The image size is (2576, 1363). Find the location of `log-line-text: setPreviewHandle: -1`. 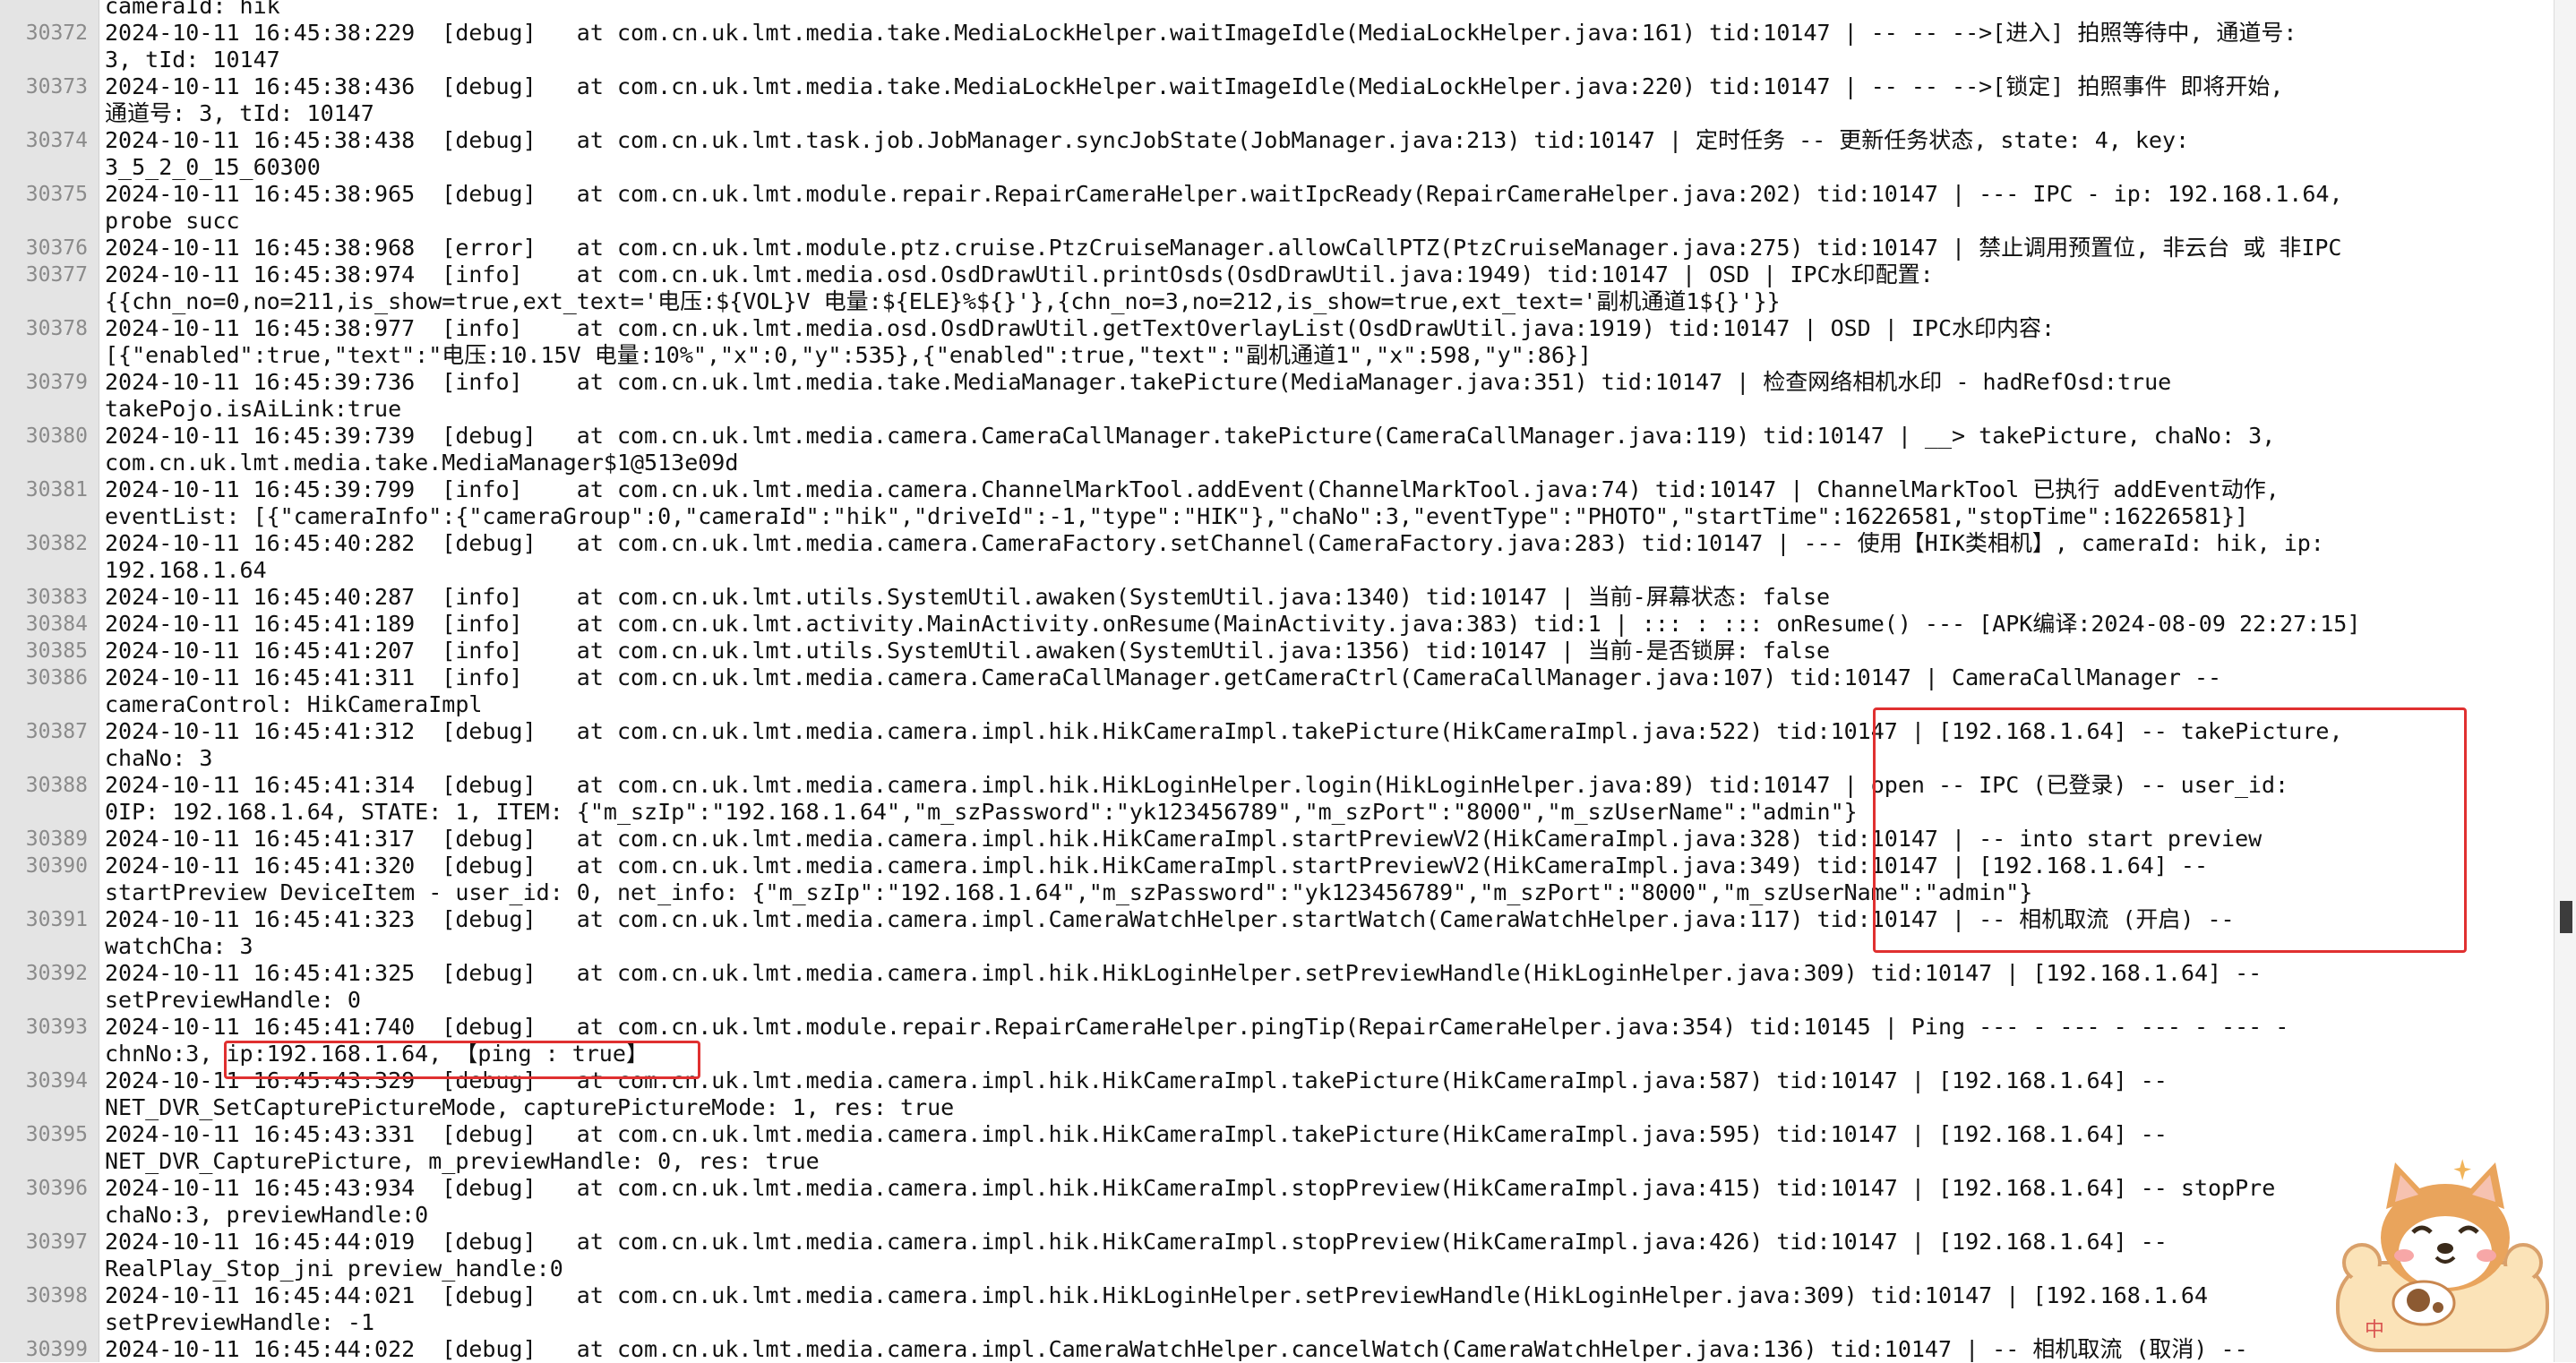

log-line-text: setPreviewHandle: -1 is located at coordinates (240, 1322).